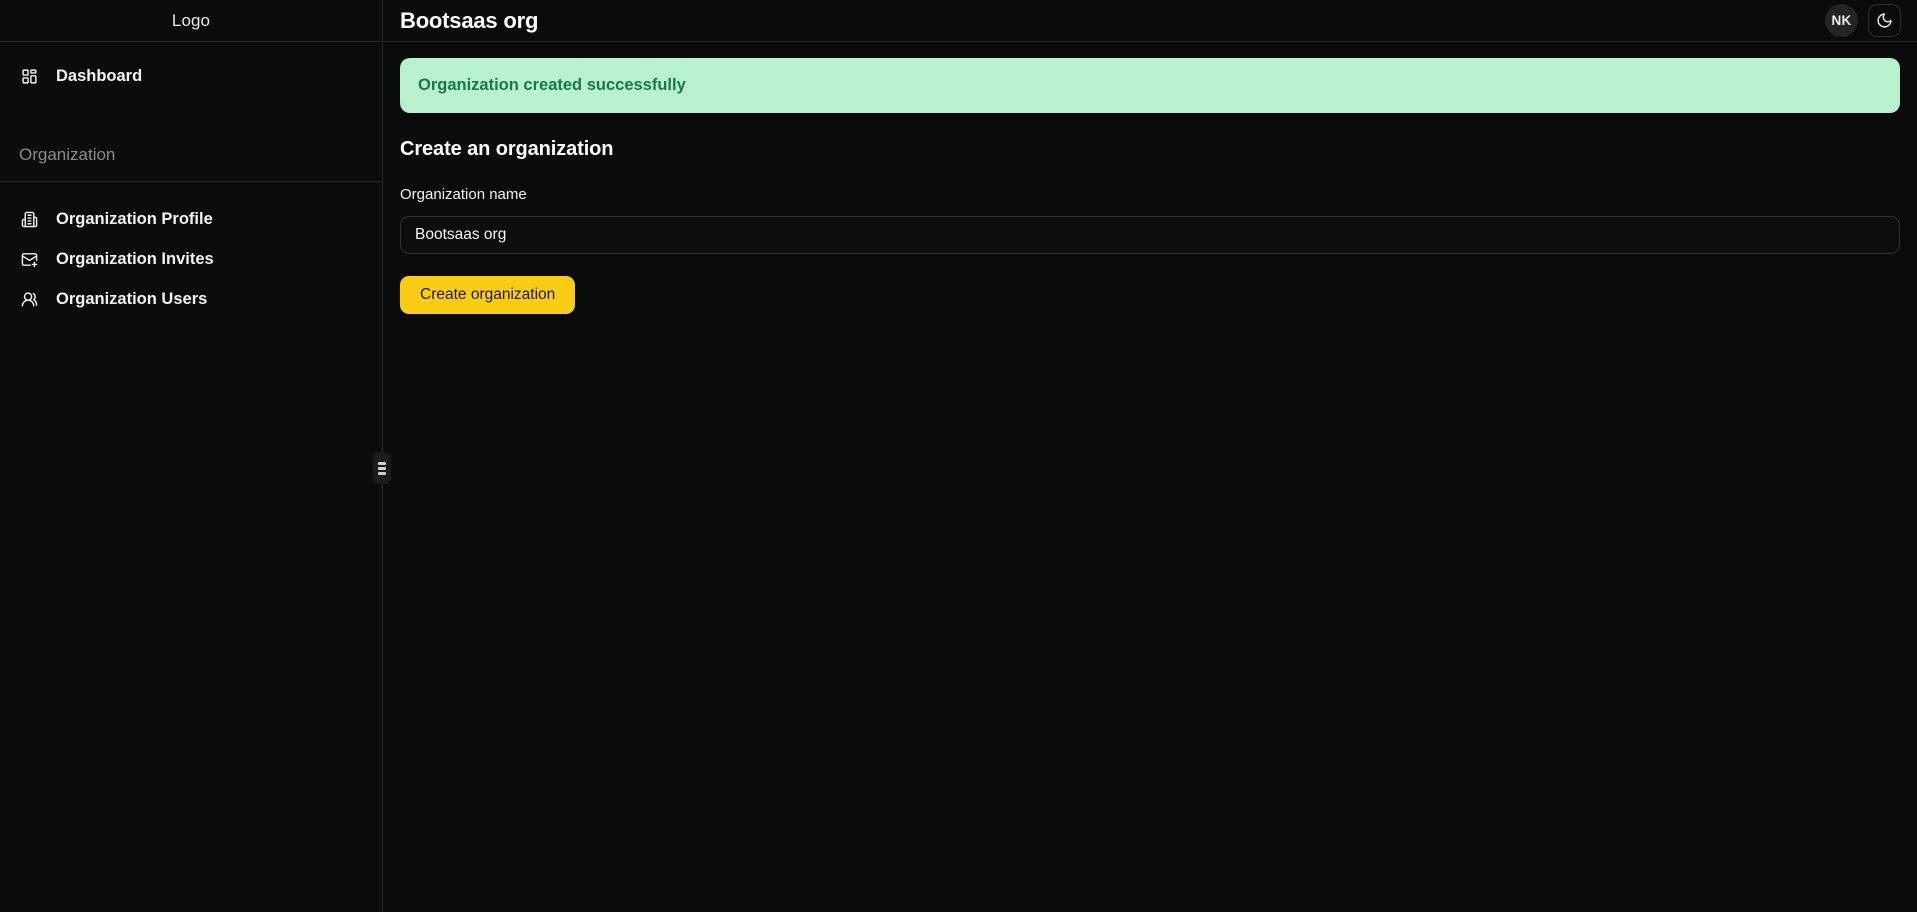  I want to click on sidebar-section-organization-label: Organization, so click(191, 139).